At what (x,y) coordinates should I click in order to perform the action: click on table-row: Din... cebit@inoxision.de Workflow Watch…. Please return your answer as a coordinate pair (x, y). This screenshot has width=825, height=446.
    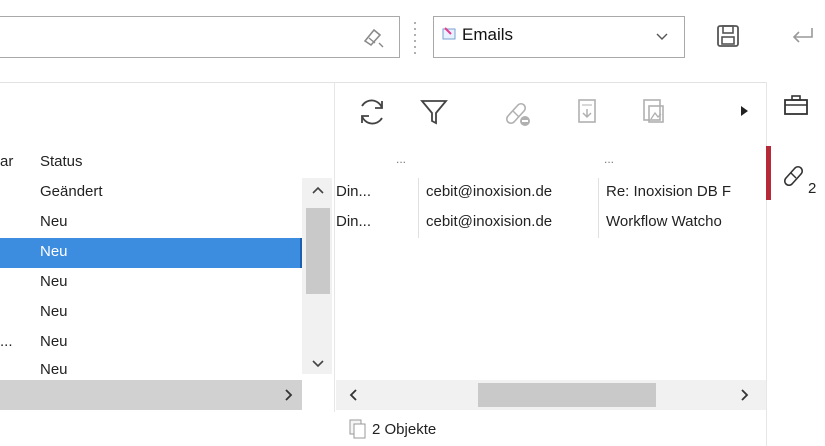
    Looking at the image, I should click on (551, 223).